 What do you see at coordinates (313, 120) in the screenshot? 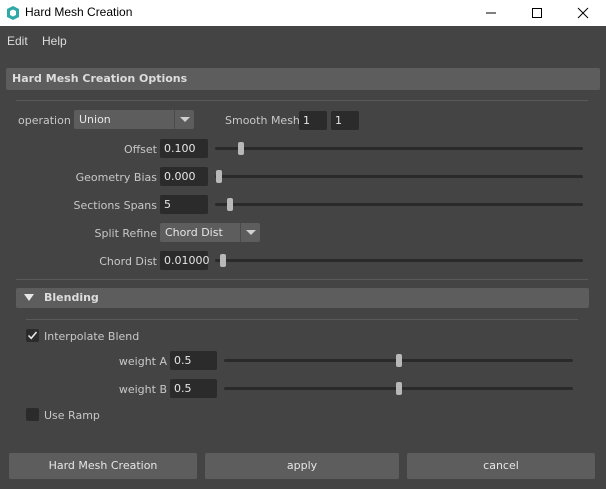
I see `smooth-mesh-field-1: 1` at bounding box center [313, 120].